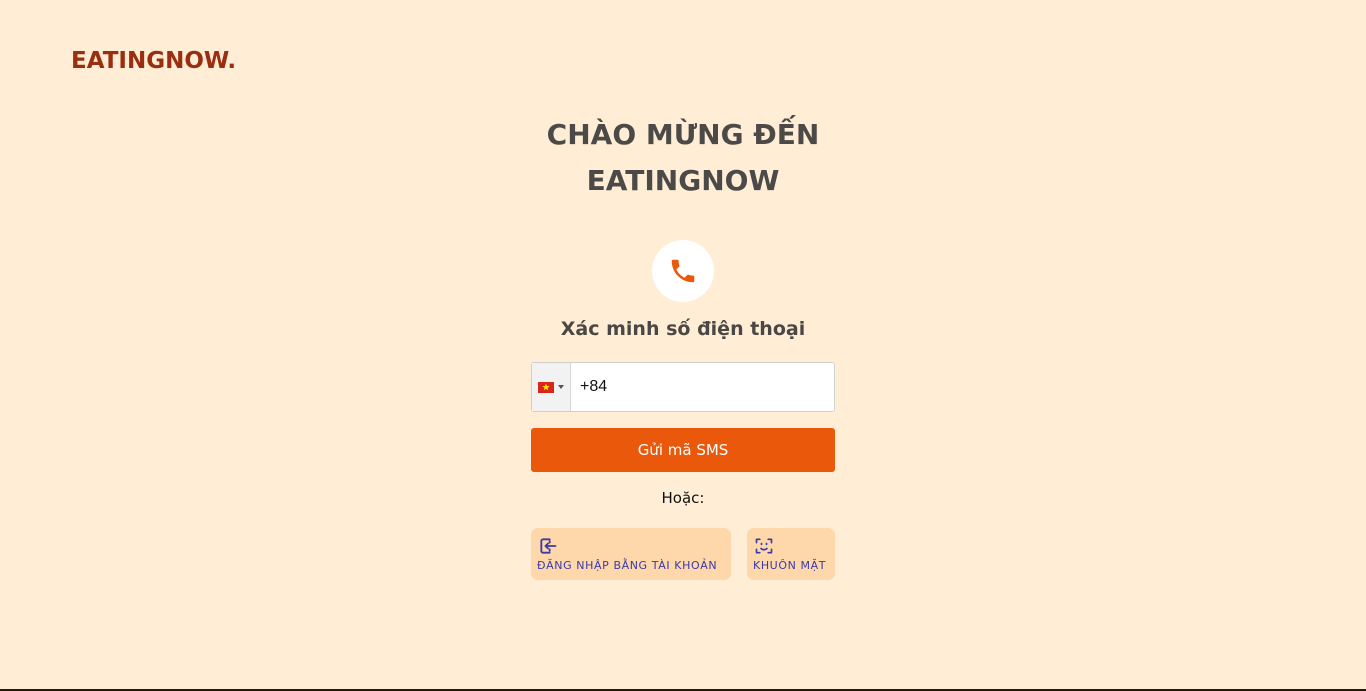 The height and width of the screenshot is (691, 1366). Describe the element at coordinates (548, 546) in the screenshot. I see `login-icon` at that location.